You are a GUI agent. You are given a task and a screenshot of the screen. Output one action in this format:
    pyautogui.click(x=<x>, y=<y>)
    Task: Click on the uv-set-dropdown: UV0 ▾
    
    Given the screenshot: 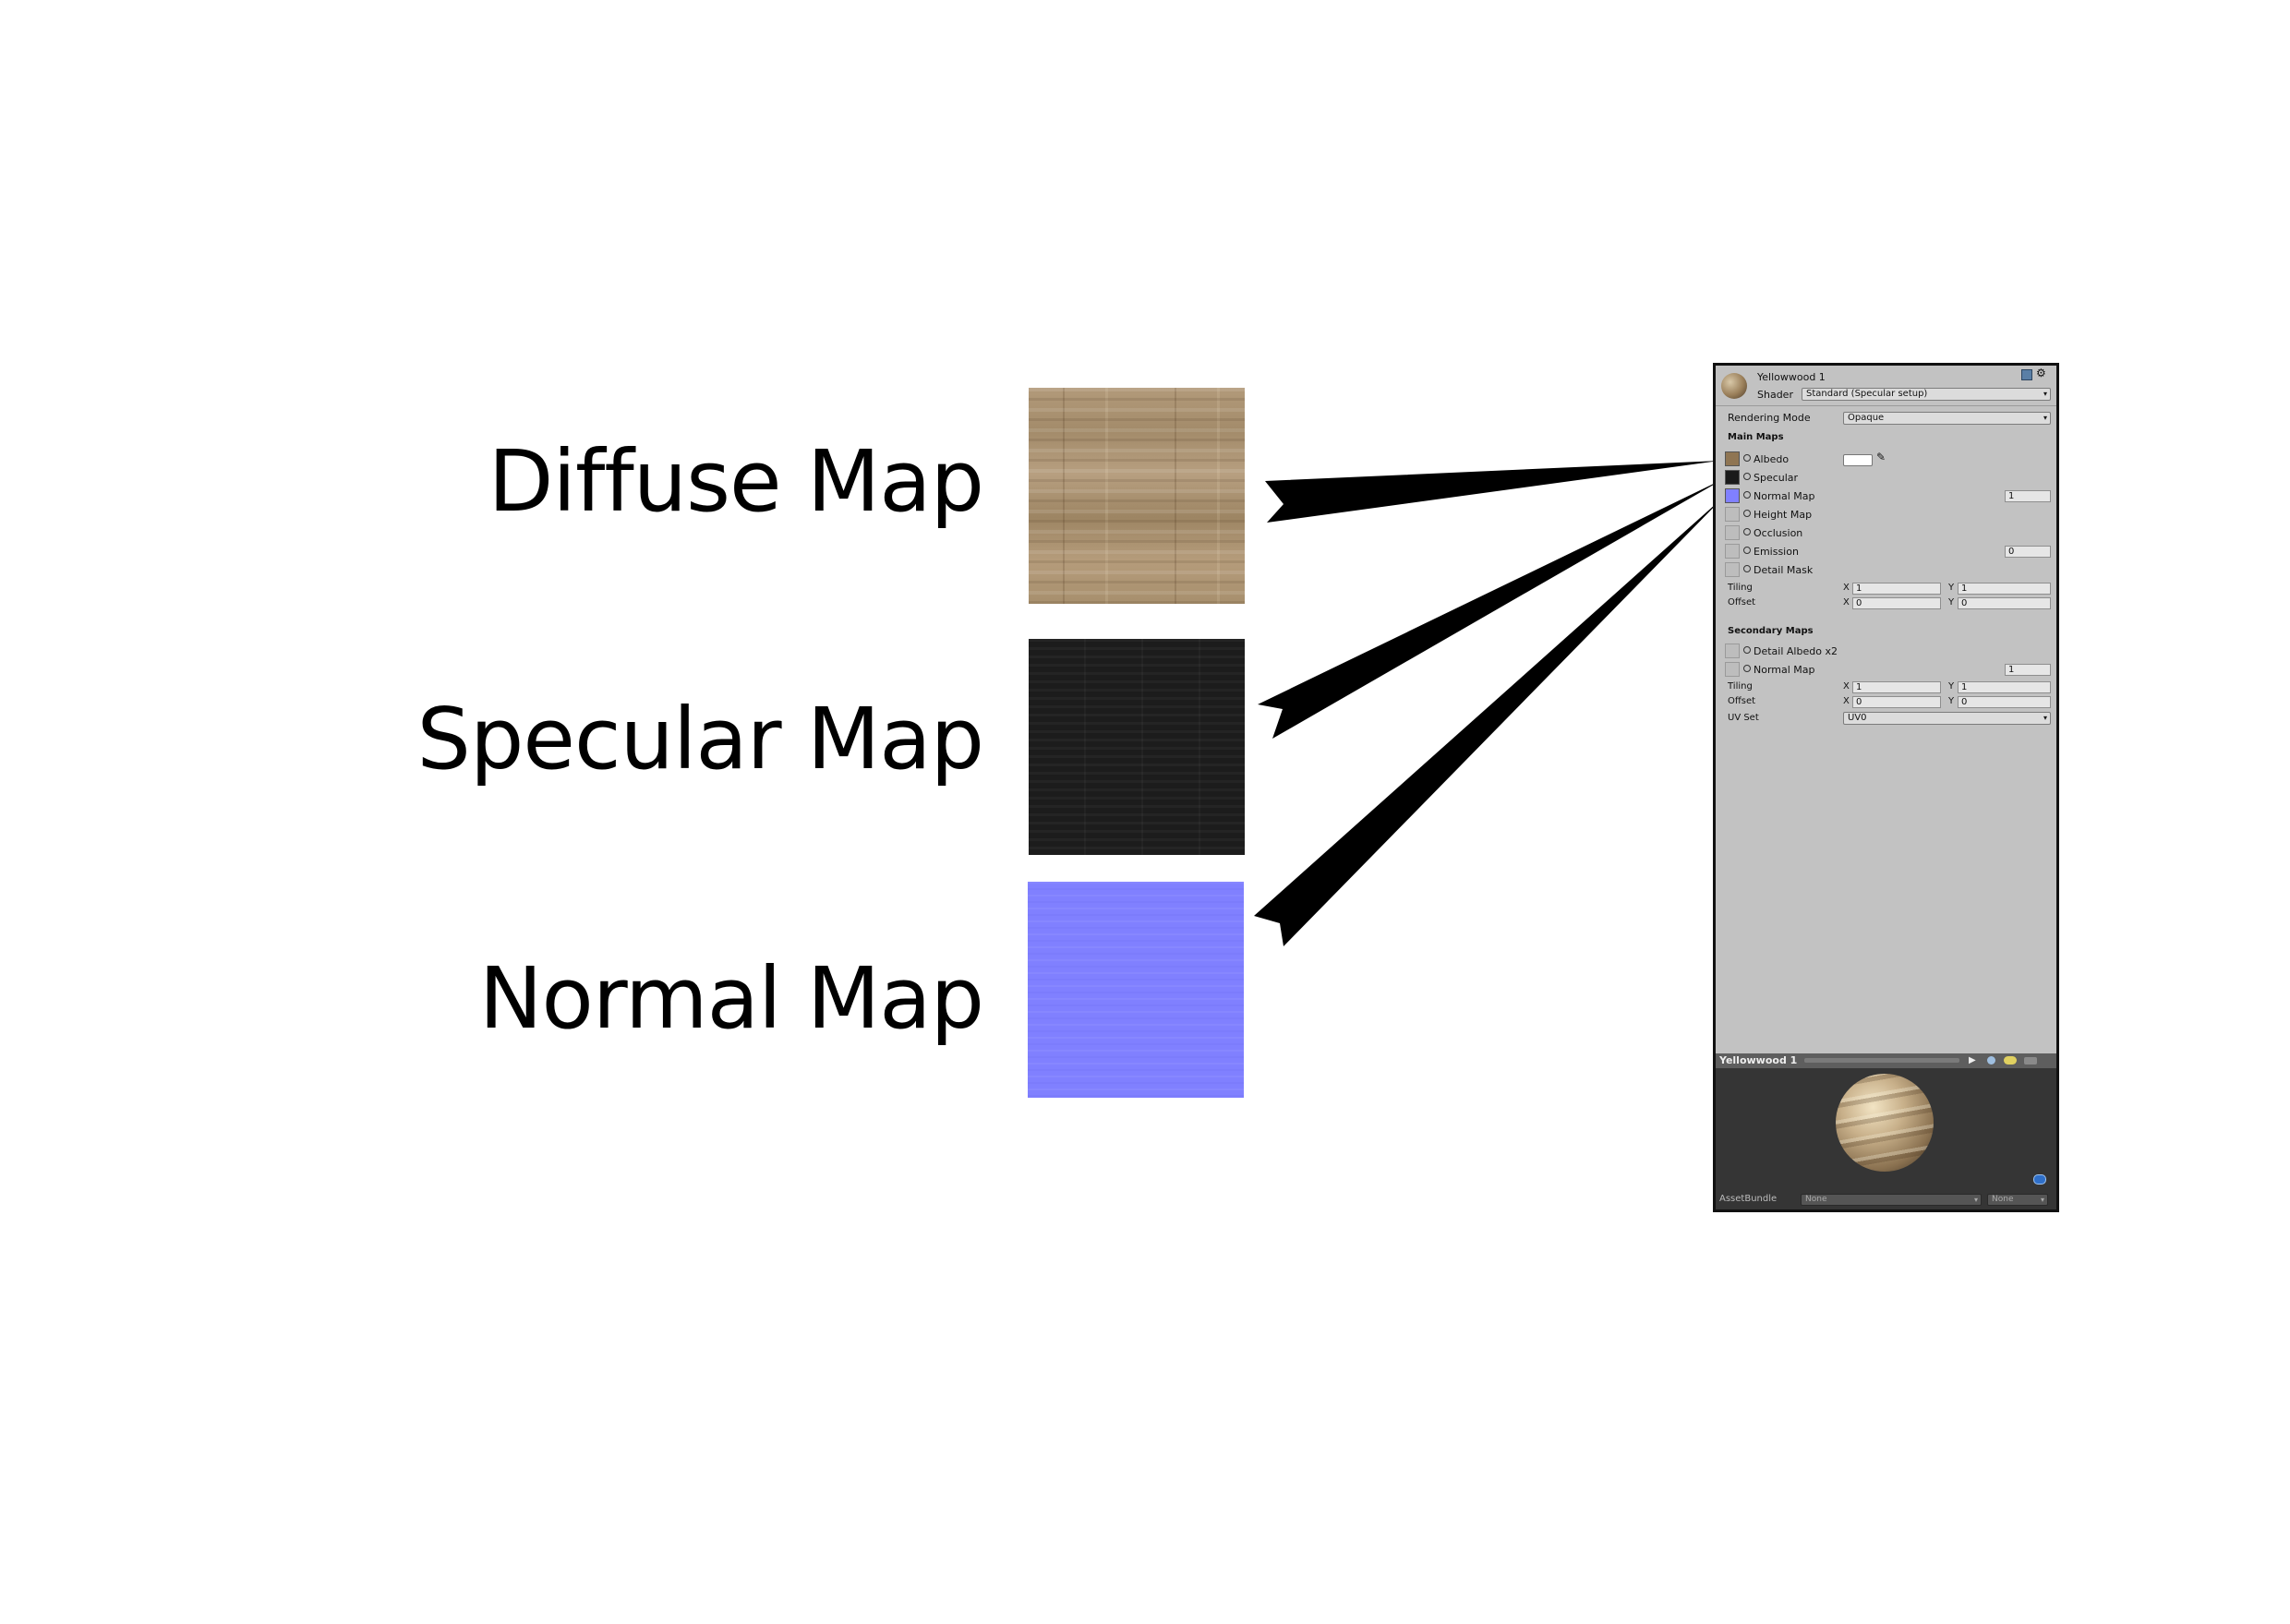 What is the action you would take?
    pyautogui.click(x=1947, y=718)
    